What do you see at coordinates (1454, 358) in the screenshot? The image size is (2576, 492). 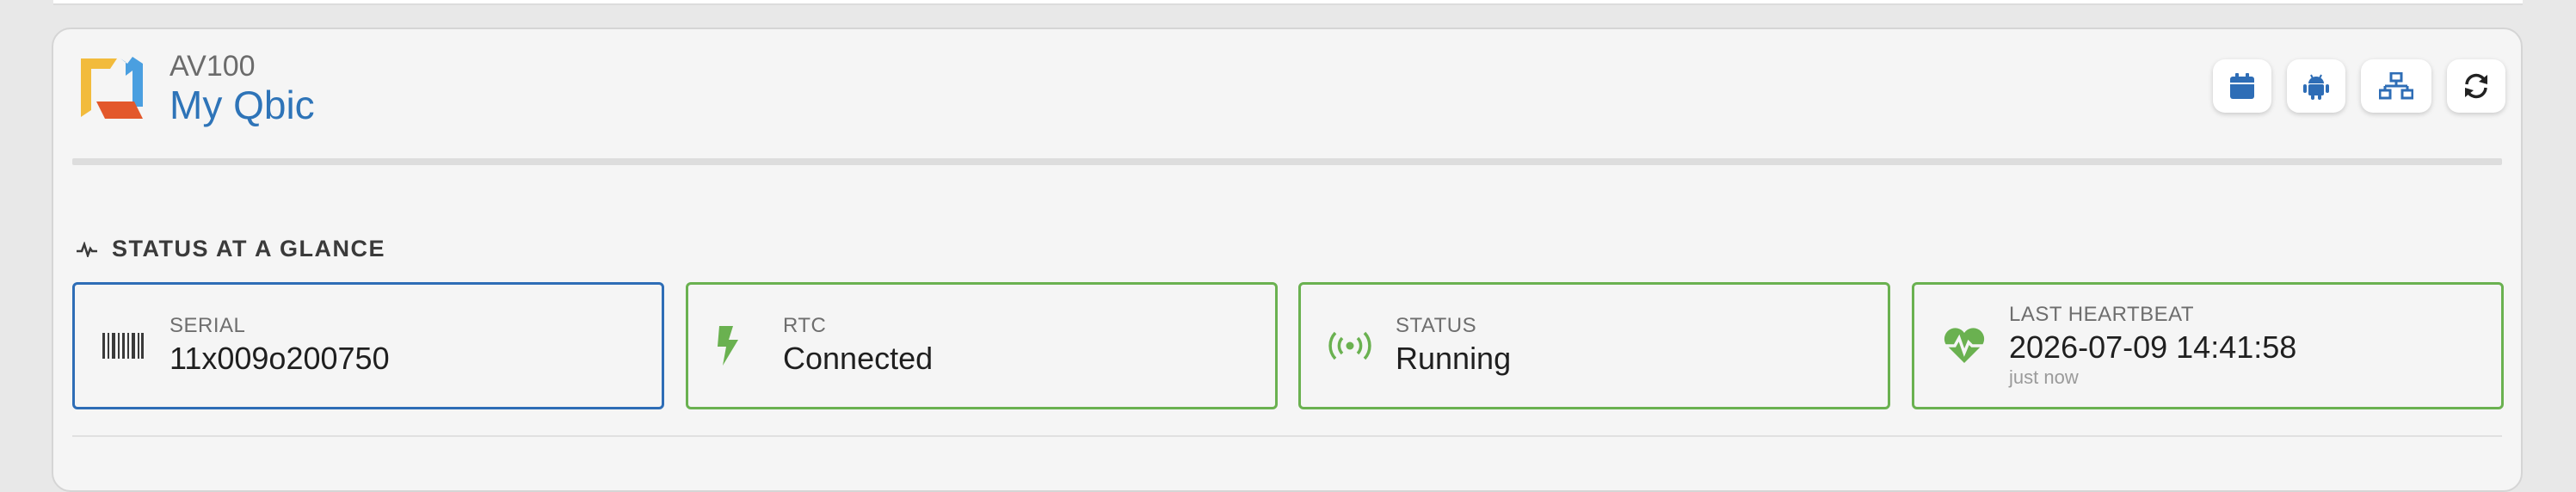 I see `status-value: Running` at bounding box center [1454, 358].